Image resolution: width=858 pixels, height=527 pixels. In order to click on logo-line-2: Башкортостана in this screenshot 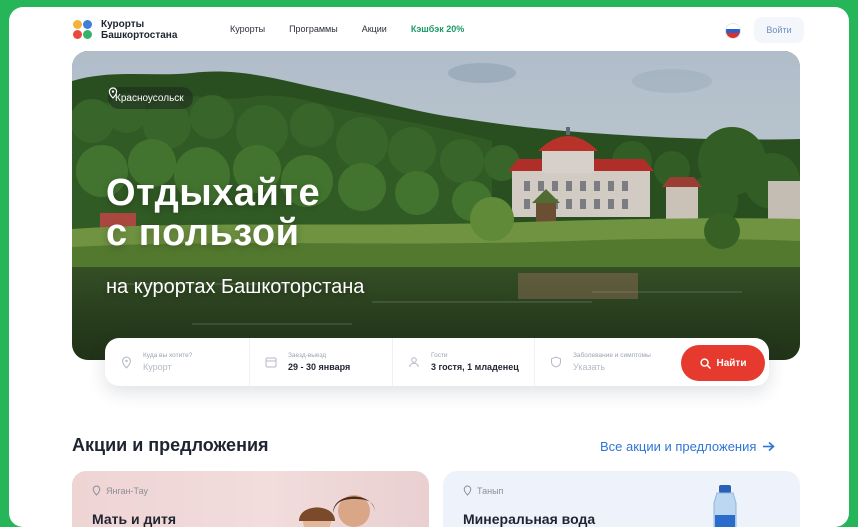, I will do `click(139, 35)`.